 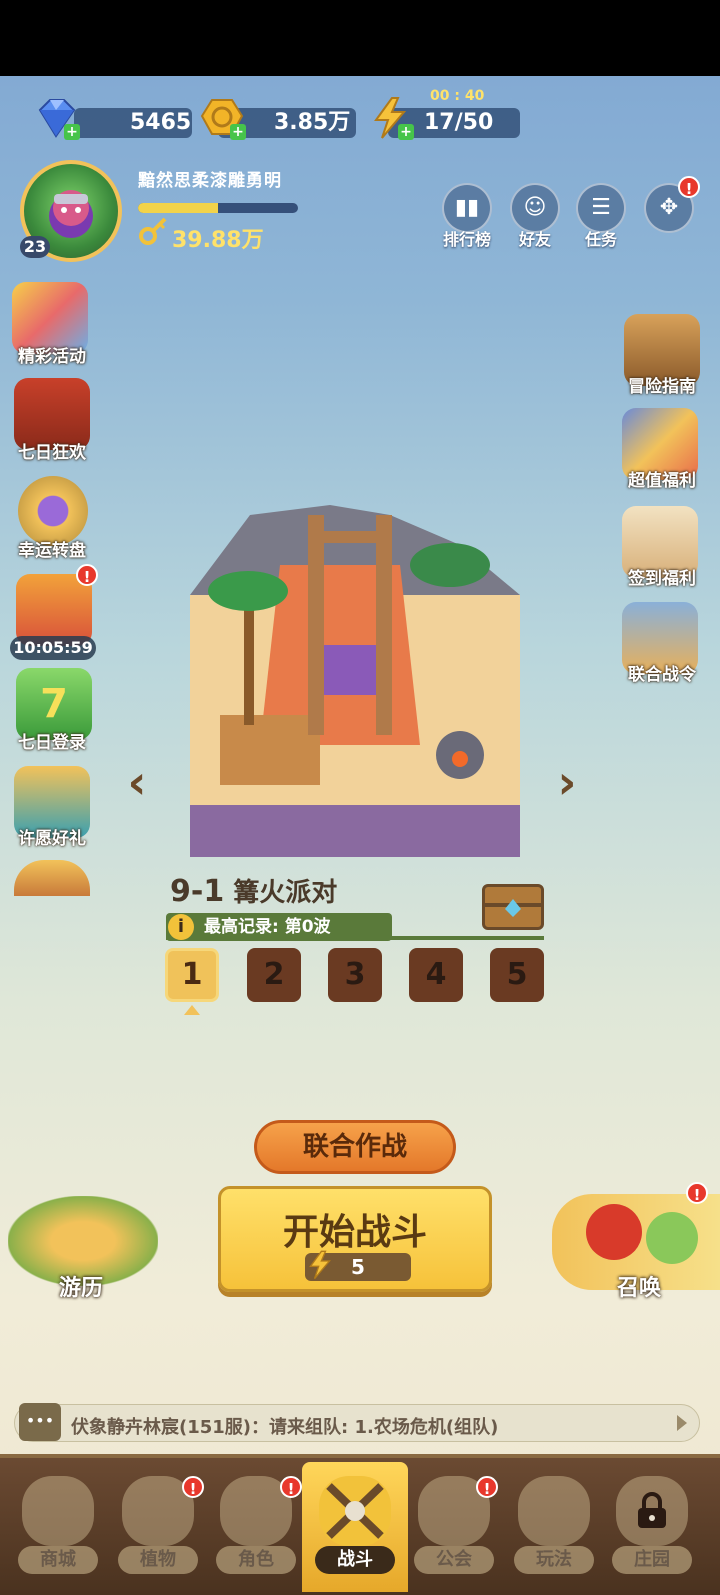 What do you see at coordinates (513, 907) in the screenshot?
I see `treasure-chest-icon` at bounding box center [513, 907].